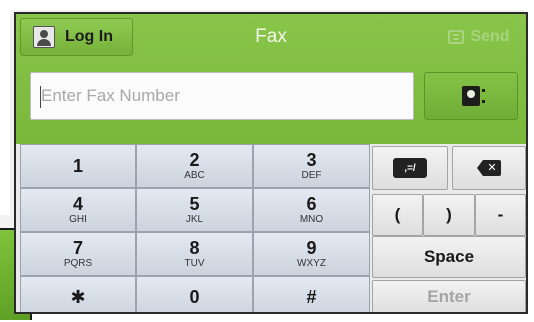  What do you see at coordinates (311, 297) in the screenshot?
I see `key-digit: #` at bounding box center [311, 297].